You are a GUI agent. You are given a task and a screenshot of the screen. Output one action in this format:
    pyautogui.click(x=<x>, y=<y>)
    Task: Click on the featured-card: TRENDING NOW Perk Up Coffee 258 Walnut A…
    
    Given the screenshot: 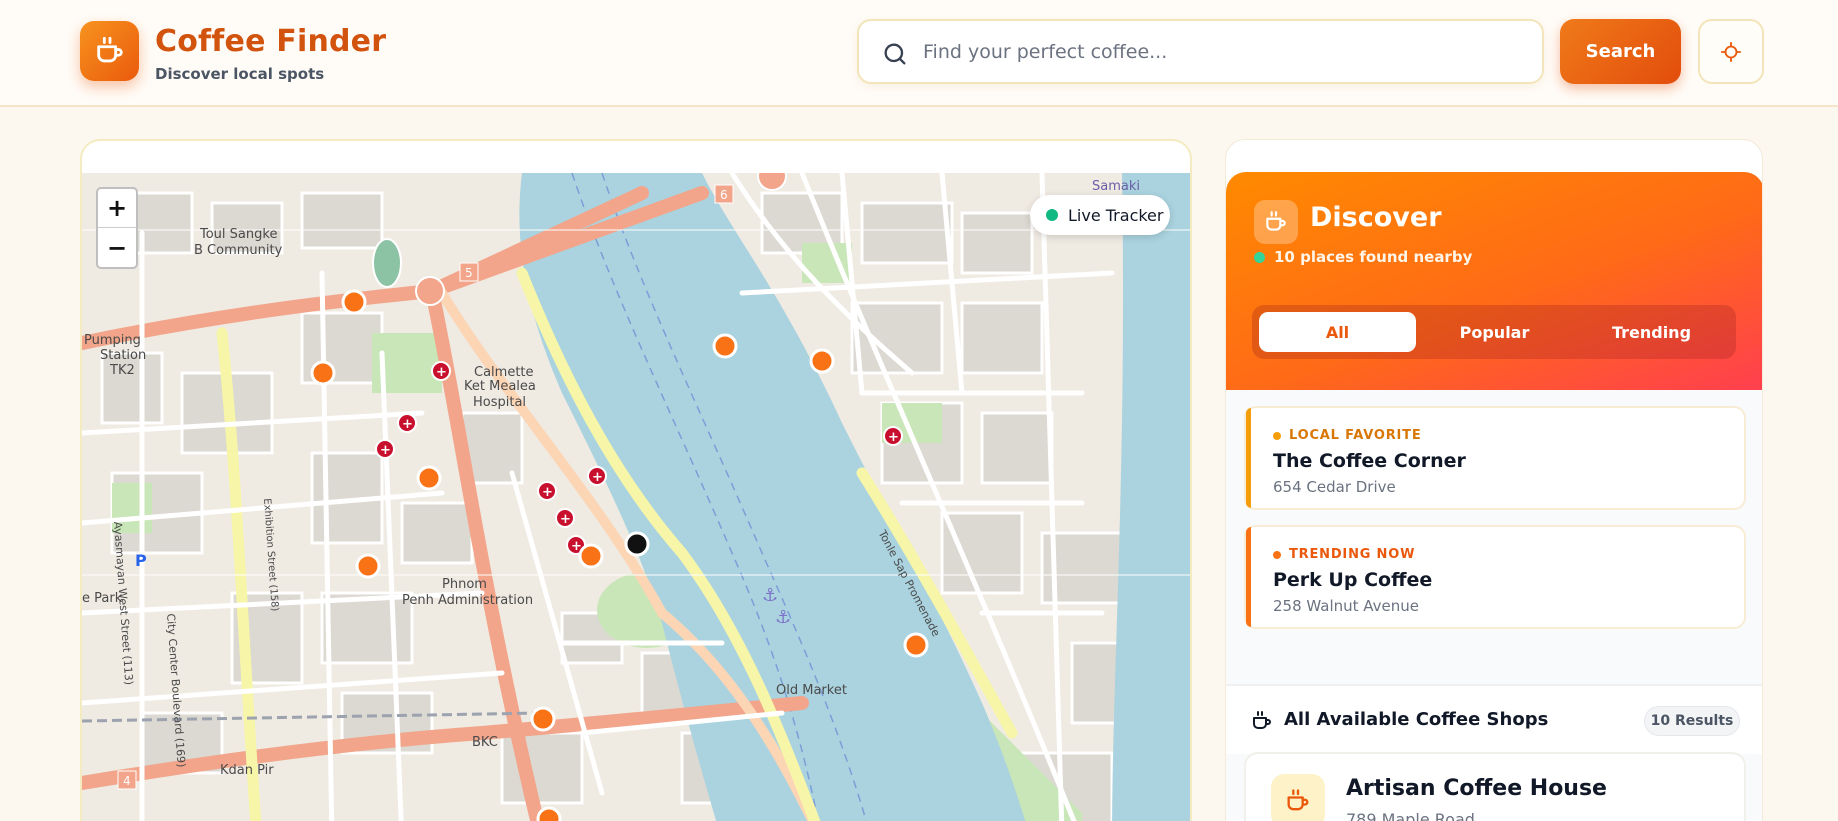 What is the action you would take?
    pyautogui.click(x=1495, y=577)
    